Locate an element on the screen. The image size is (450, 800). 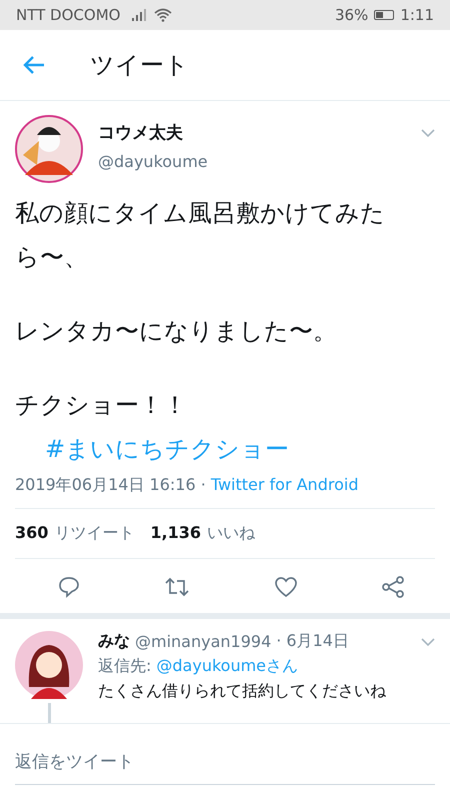
stat-count: 360 is located at coordinates (31, 533).